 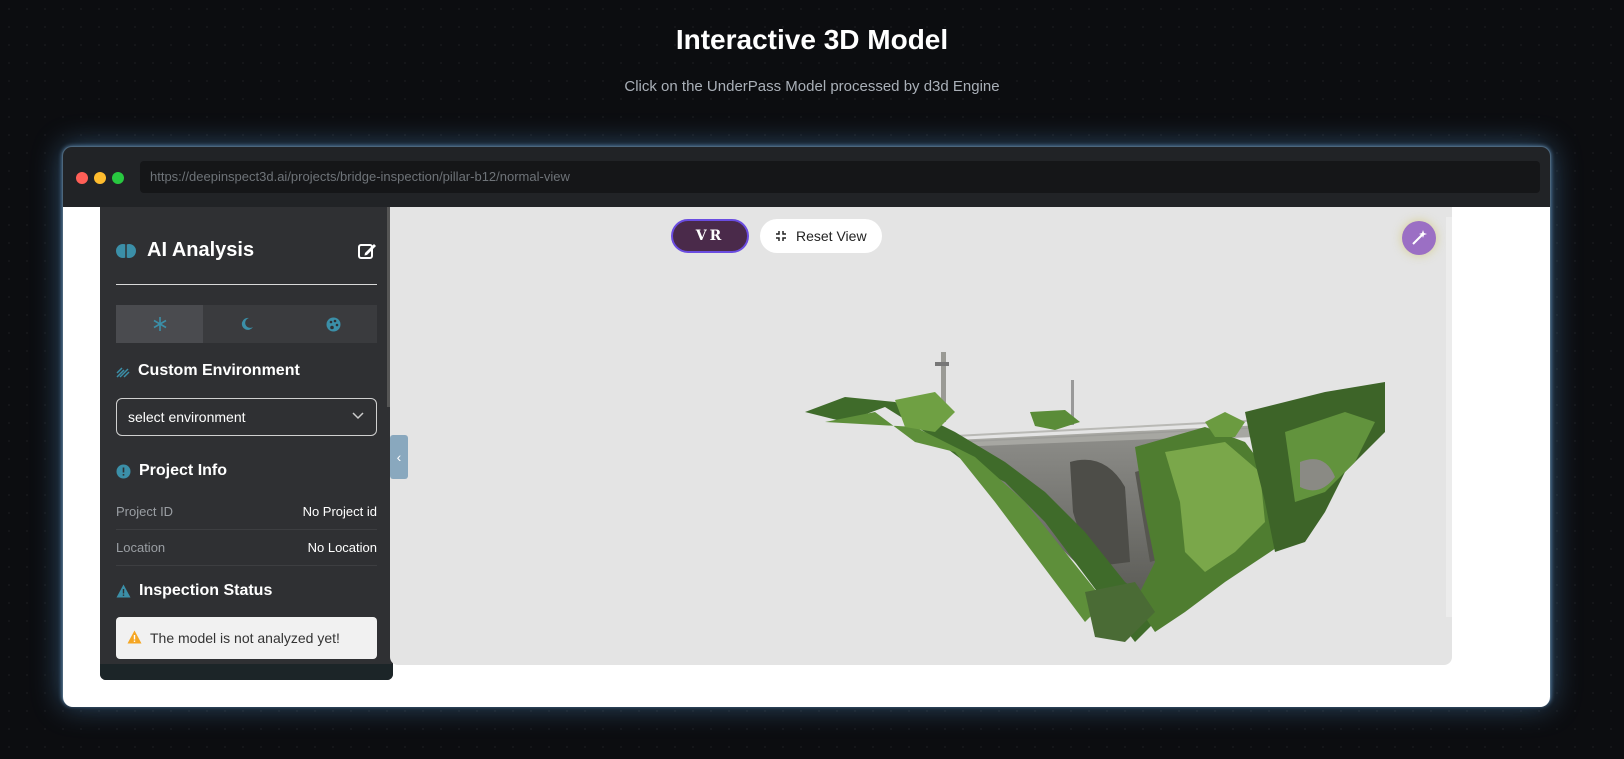 What do you see at coordinates (145, 511) in the screenshot?
I see `project-id-label: Project ID` at bounding box center [145, 511].